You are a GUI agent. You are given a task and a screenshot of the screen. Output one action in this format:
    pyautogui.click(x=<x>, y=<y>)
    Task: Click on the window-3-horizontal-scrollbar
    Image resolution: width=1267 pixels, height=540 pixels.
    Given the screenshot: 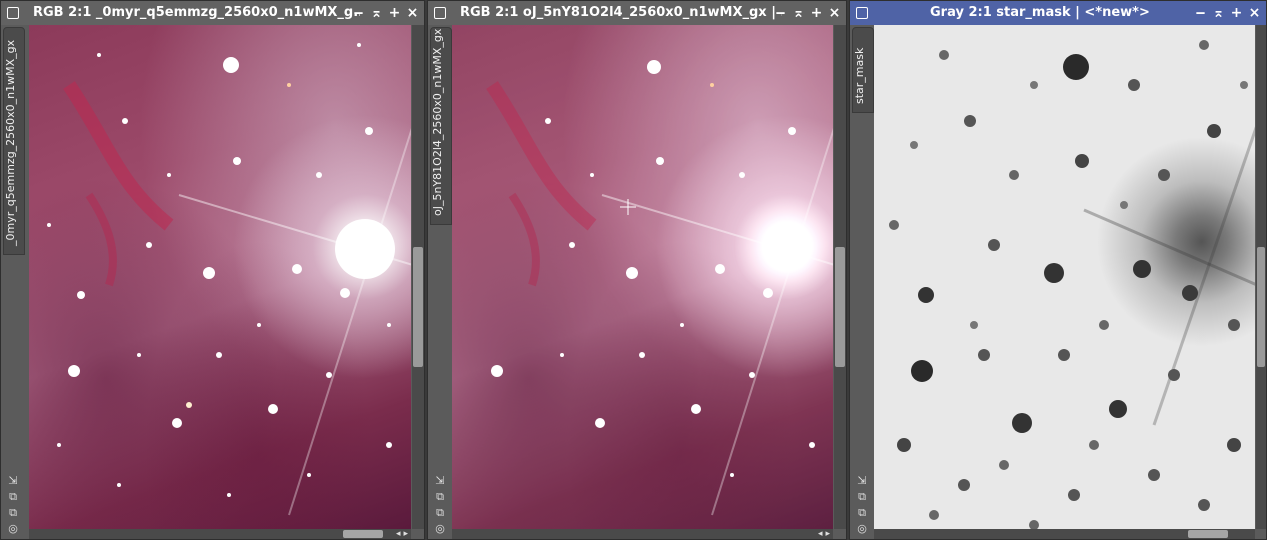 What is the action you would take?
    pyautogui.click(x=1064, y=534)
    